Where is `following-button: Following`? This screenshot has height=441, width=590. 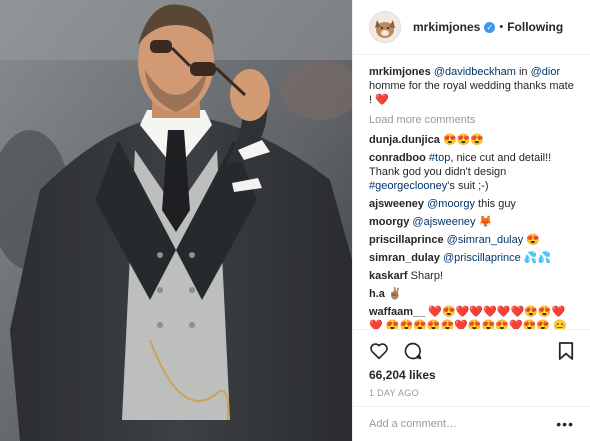 following-button: Following is located at coordinates (535, 27).